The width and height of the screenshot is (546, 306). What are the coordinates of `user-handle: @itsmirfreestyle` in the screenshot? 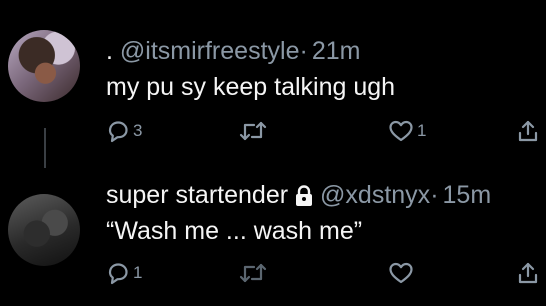 It's located at (210, 51).